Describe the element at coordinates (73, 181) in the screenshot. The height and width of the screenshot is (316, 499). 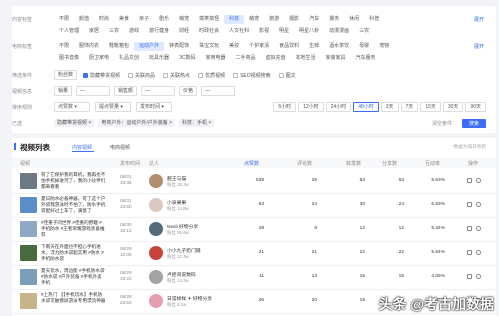
I see `video-title: 有了它保护我的耳机，我再也不怕手机掉进河了，我的小伙伴们都来看看` at that location.